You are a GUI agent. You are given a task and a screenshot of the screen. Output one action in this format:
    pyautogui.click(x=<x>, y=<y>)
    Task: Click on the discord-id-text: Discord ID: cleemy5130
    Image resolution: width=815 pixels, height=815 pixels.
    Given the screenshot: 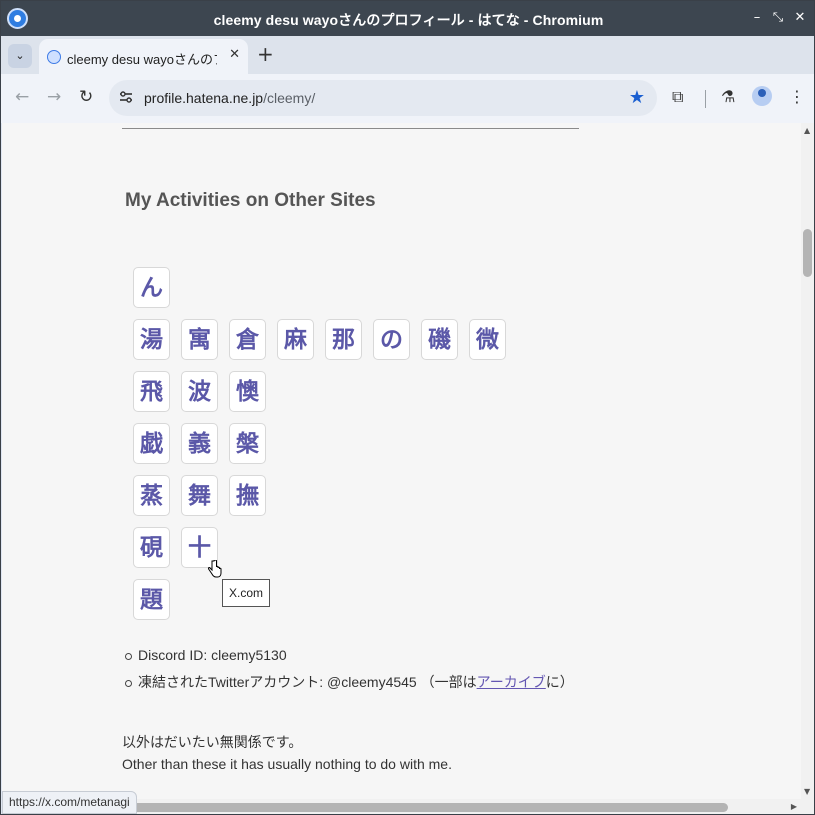 What is the action you would take?
    pyautogui.click(x=212, y=655)
    